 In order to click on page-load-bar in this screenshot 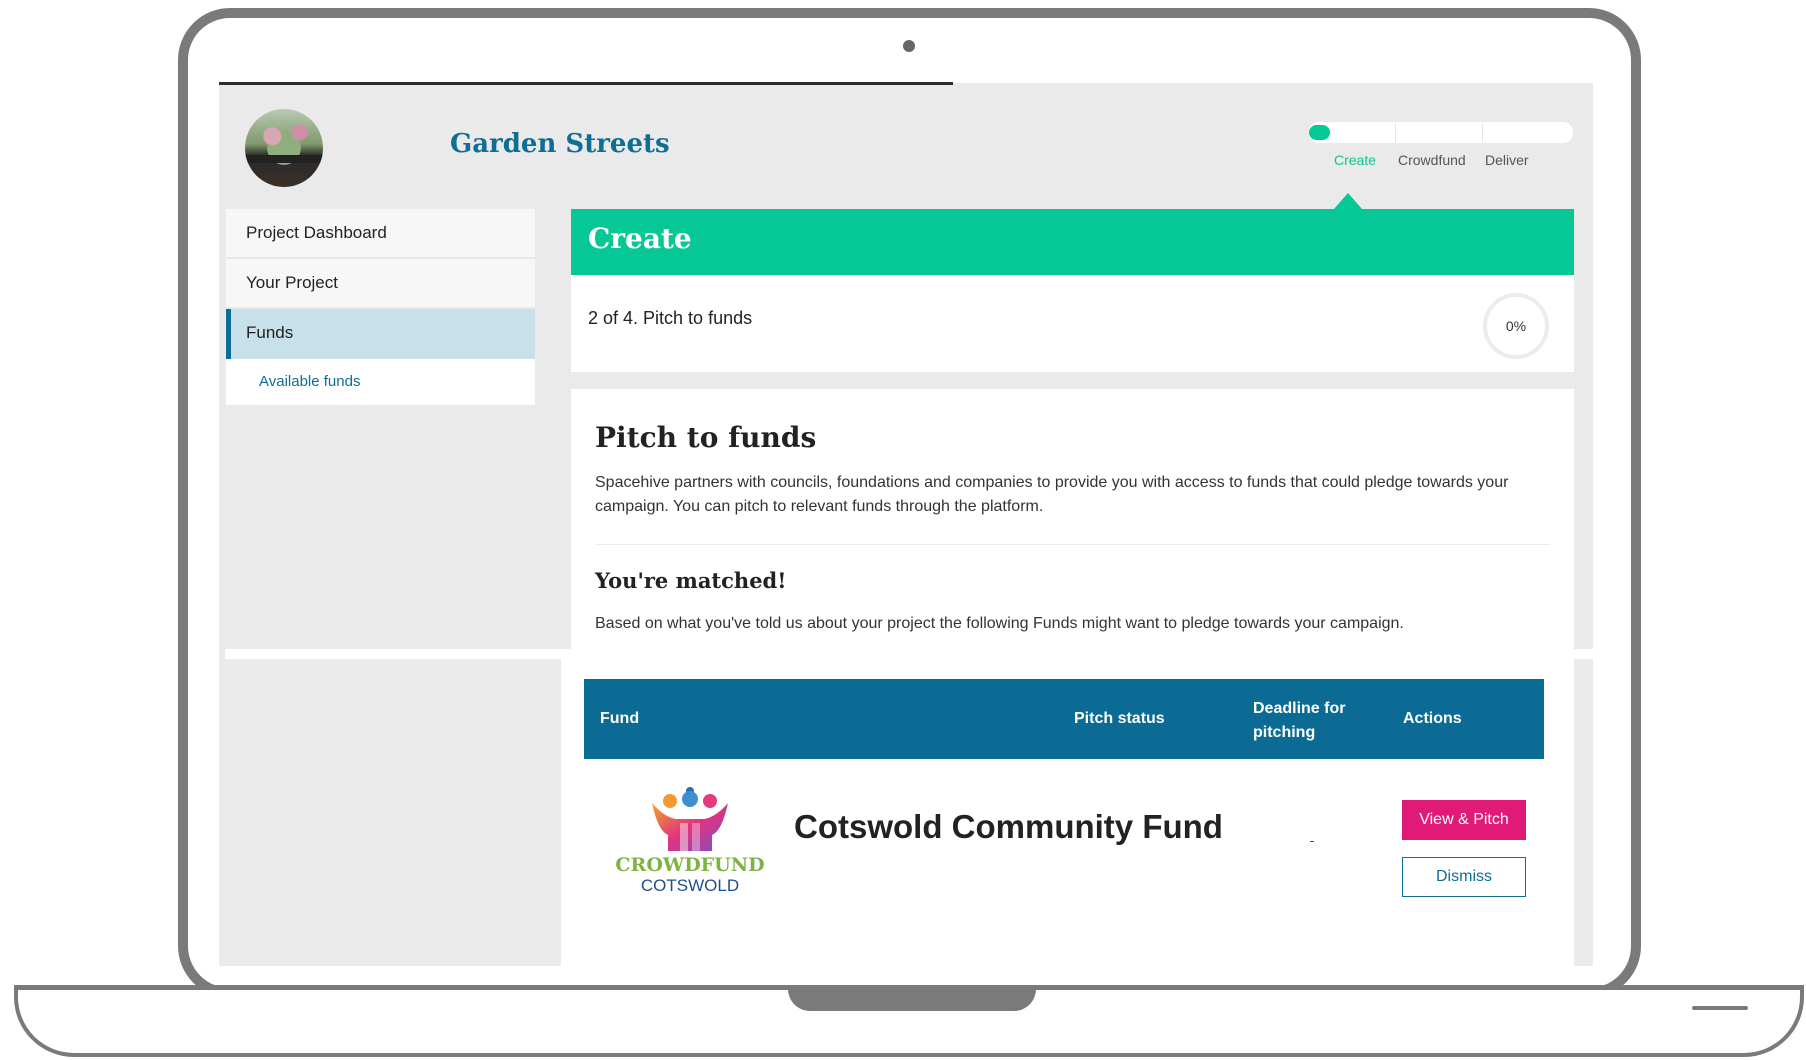, I will do `click(586, 83)`.